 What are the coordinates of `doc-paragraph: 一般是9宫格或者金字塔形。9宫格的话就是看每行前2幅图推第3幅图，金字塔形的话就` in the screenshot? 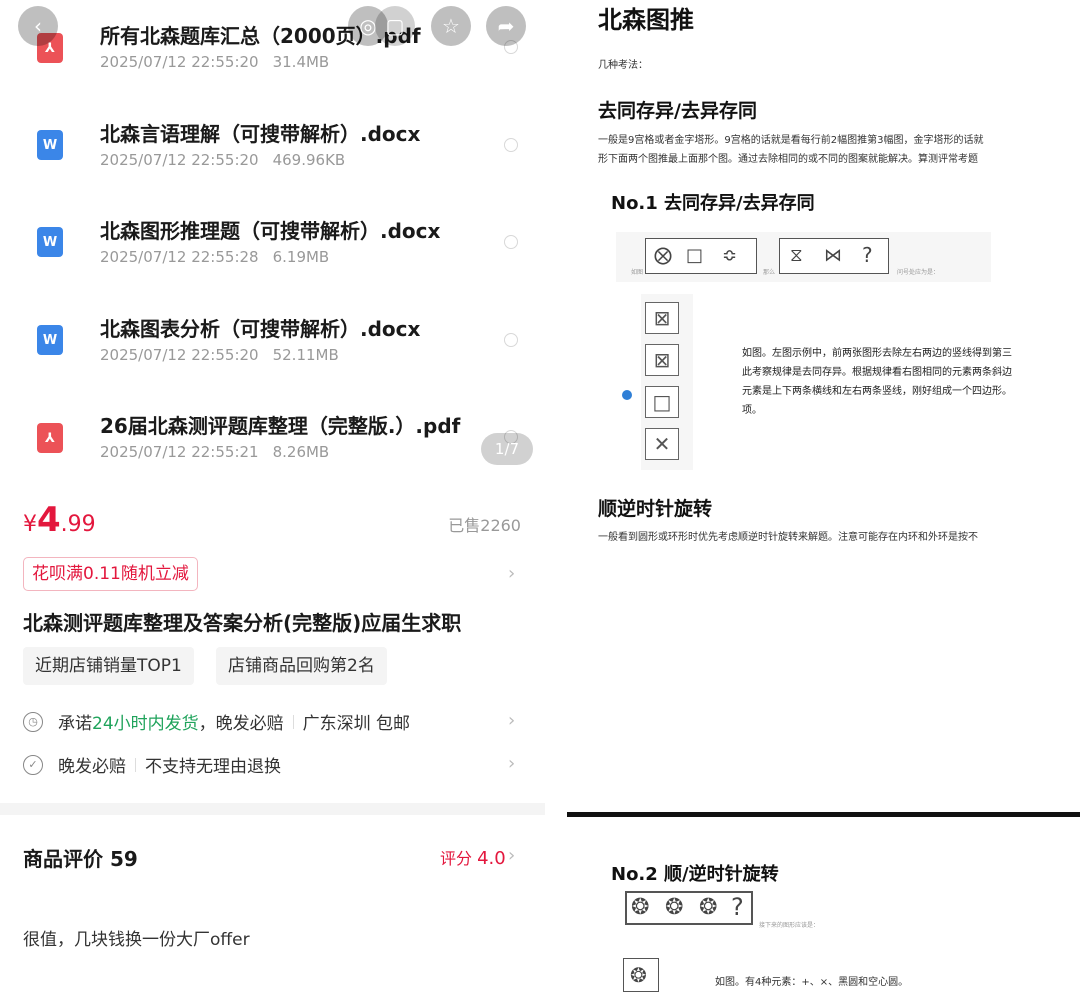 It's located at (791, 140).